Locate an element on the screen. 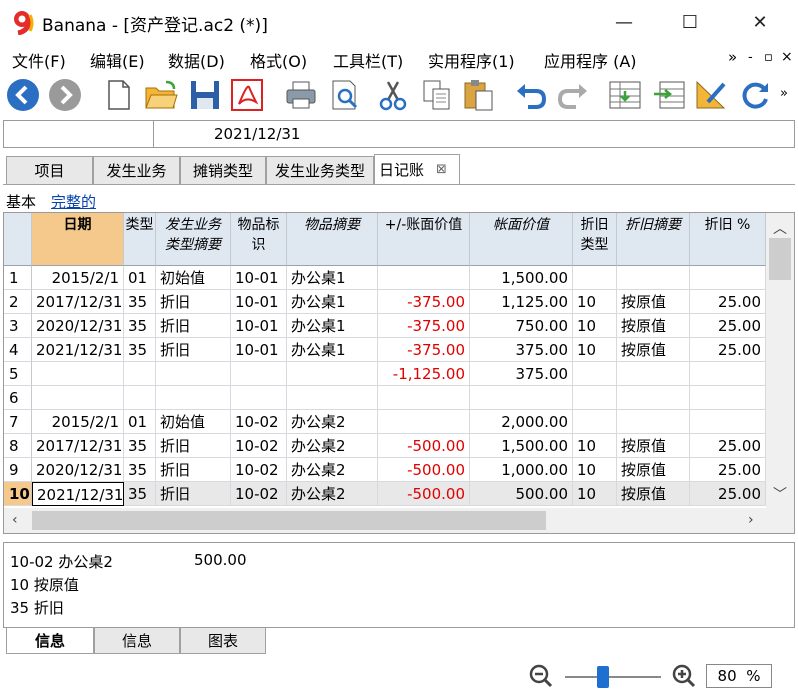  table-cell-book-value: 750.00 is located at coordinates (521, 326).